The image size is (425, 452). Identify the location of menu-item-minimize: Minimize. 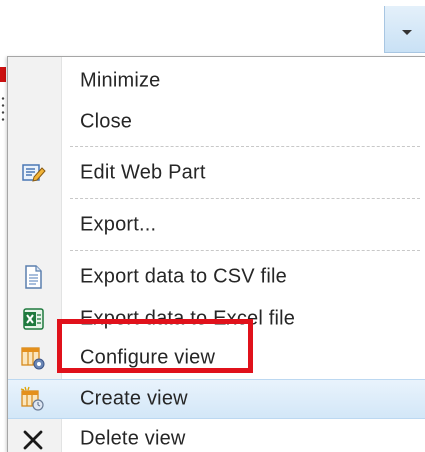
(216, 81).